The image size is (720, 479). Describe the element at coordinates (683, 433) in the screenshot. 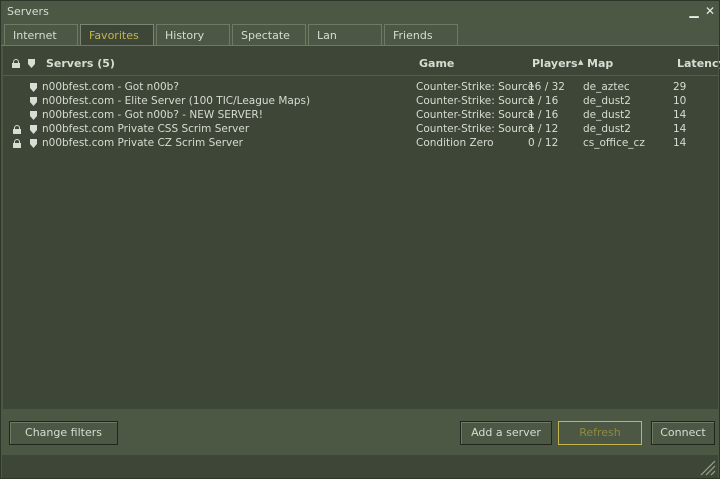

I see `connect-button: Connect` at that location.